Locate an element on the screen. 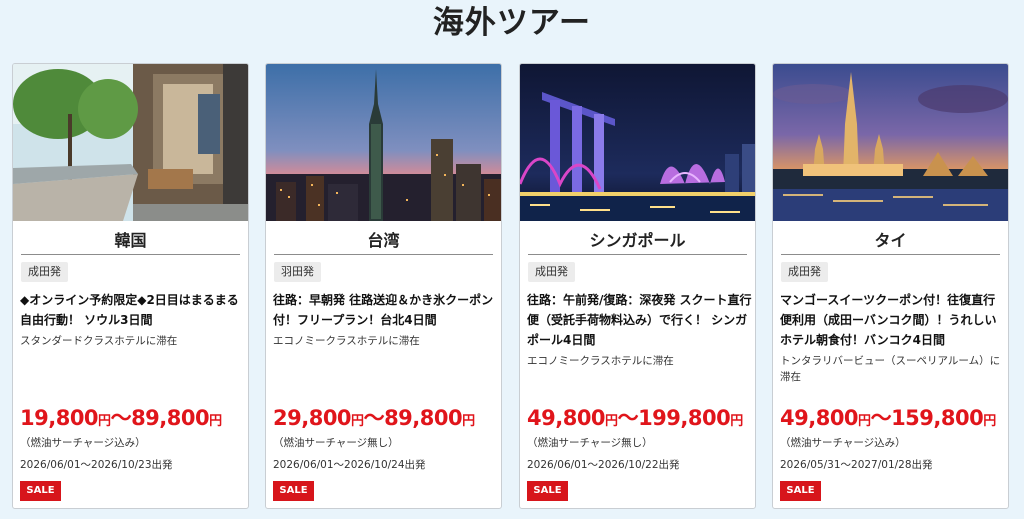 The height and width of the screenshot is (519, 1024). price-max: 199,800 is located at coordinates (684, 418).